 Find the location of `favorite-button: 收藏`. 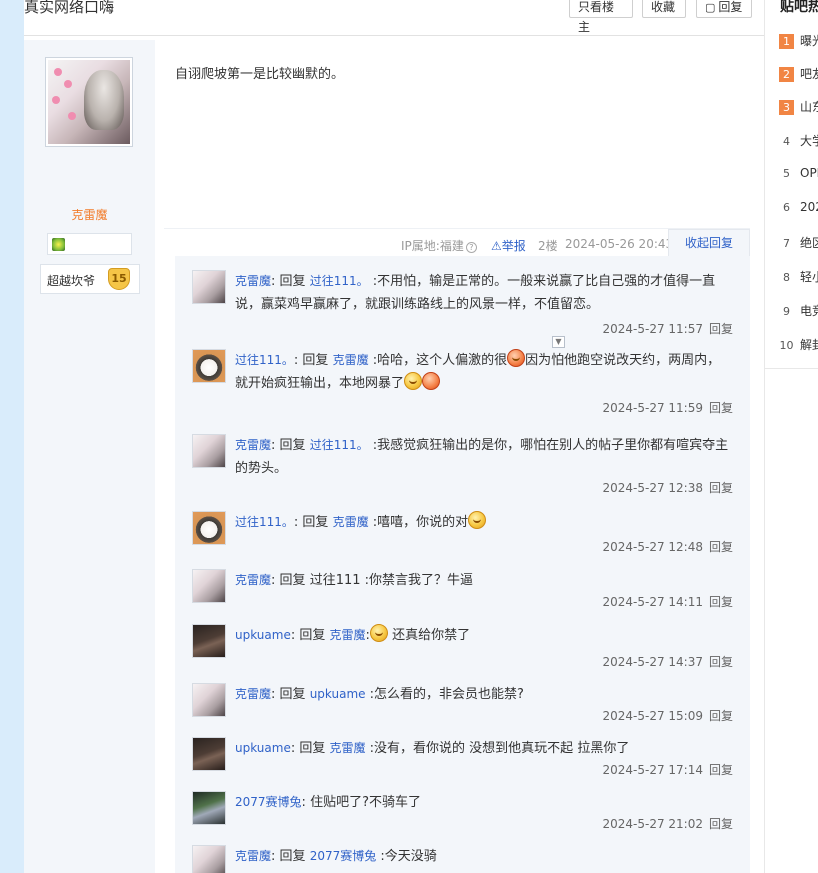

favorite-button: 收藏 is located at coordinates (664, 9).